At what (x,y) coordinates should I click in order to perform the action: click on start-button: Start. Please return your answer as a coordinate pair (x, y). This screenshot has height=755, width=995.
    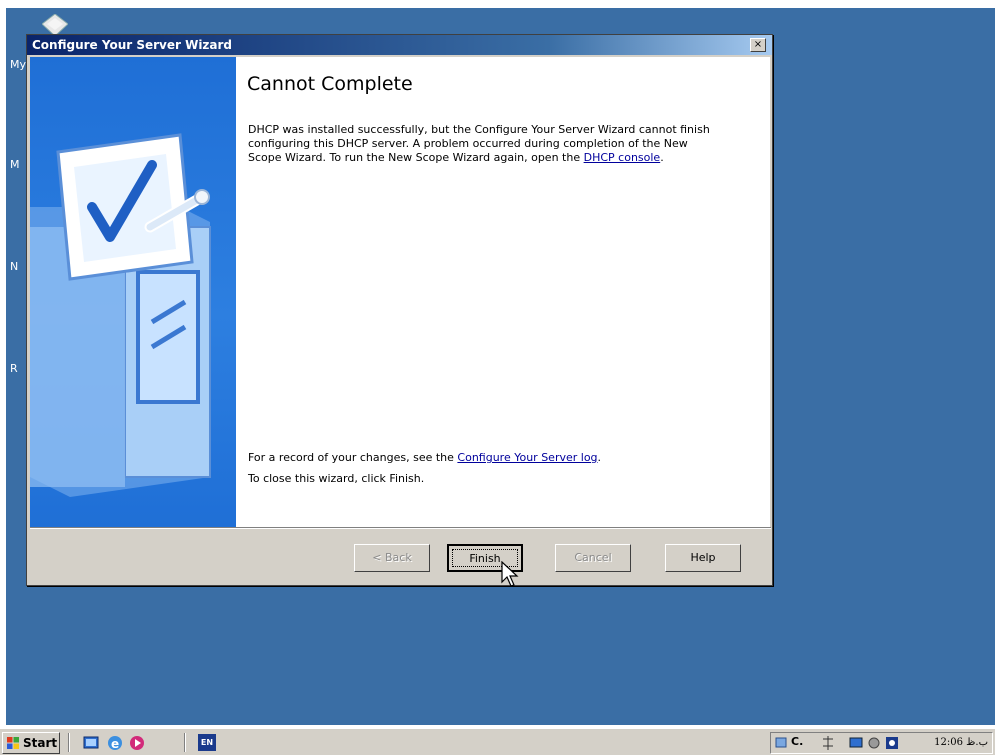
    Looking at the image, I should click on (31, 743).